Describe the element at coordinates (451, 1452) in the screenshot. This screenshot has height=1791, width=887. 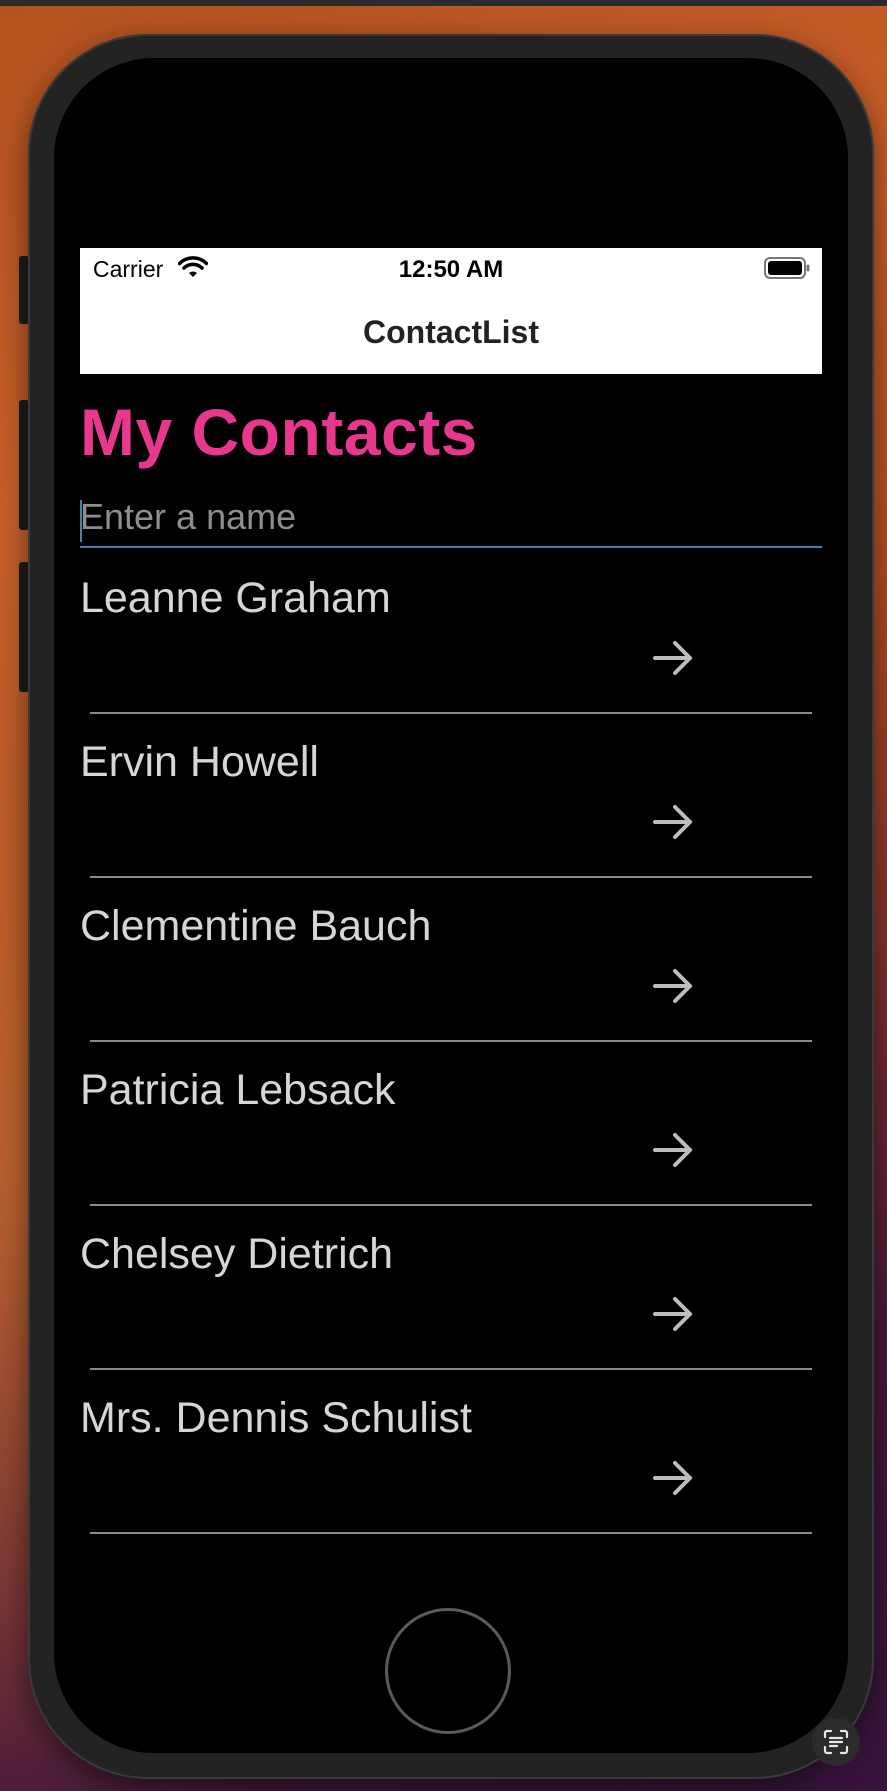
I see `contact-row: Mrs. Dennis Schulist` at that location.